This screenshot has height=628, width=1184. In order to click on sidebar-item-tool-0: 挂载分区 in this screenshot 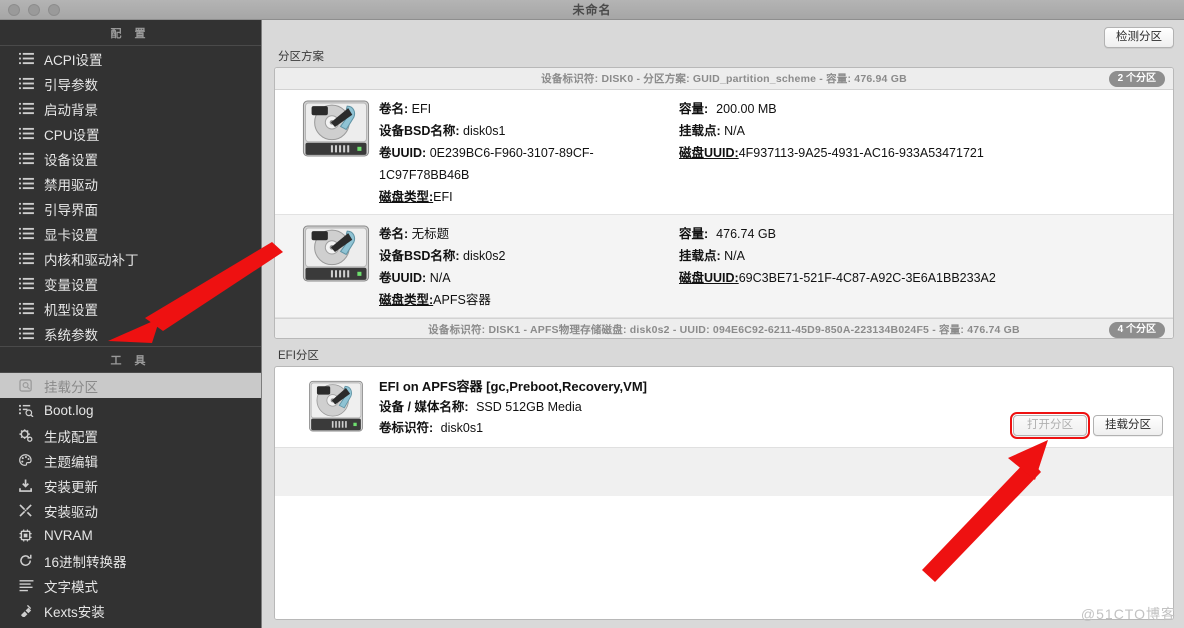, I will do `click(130, 385)`.